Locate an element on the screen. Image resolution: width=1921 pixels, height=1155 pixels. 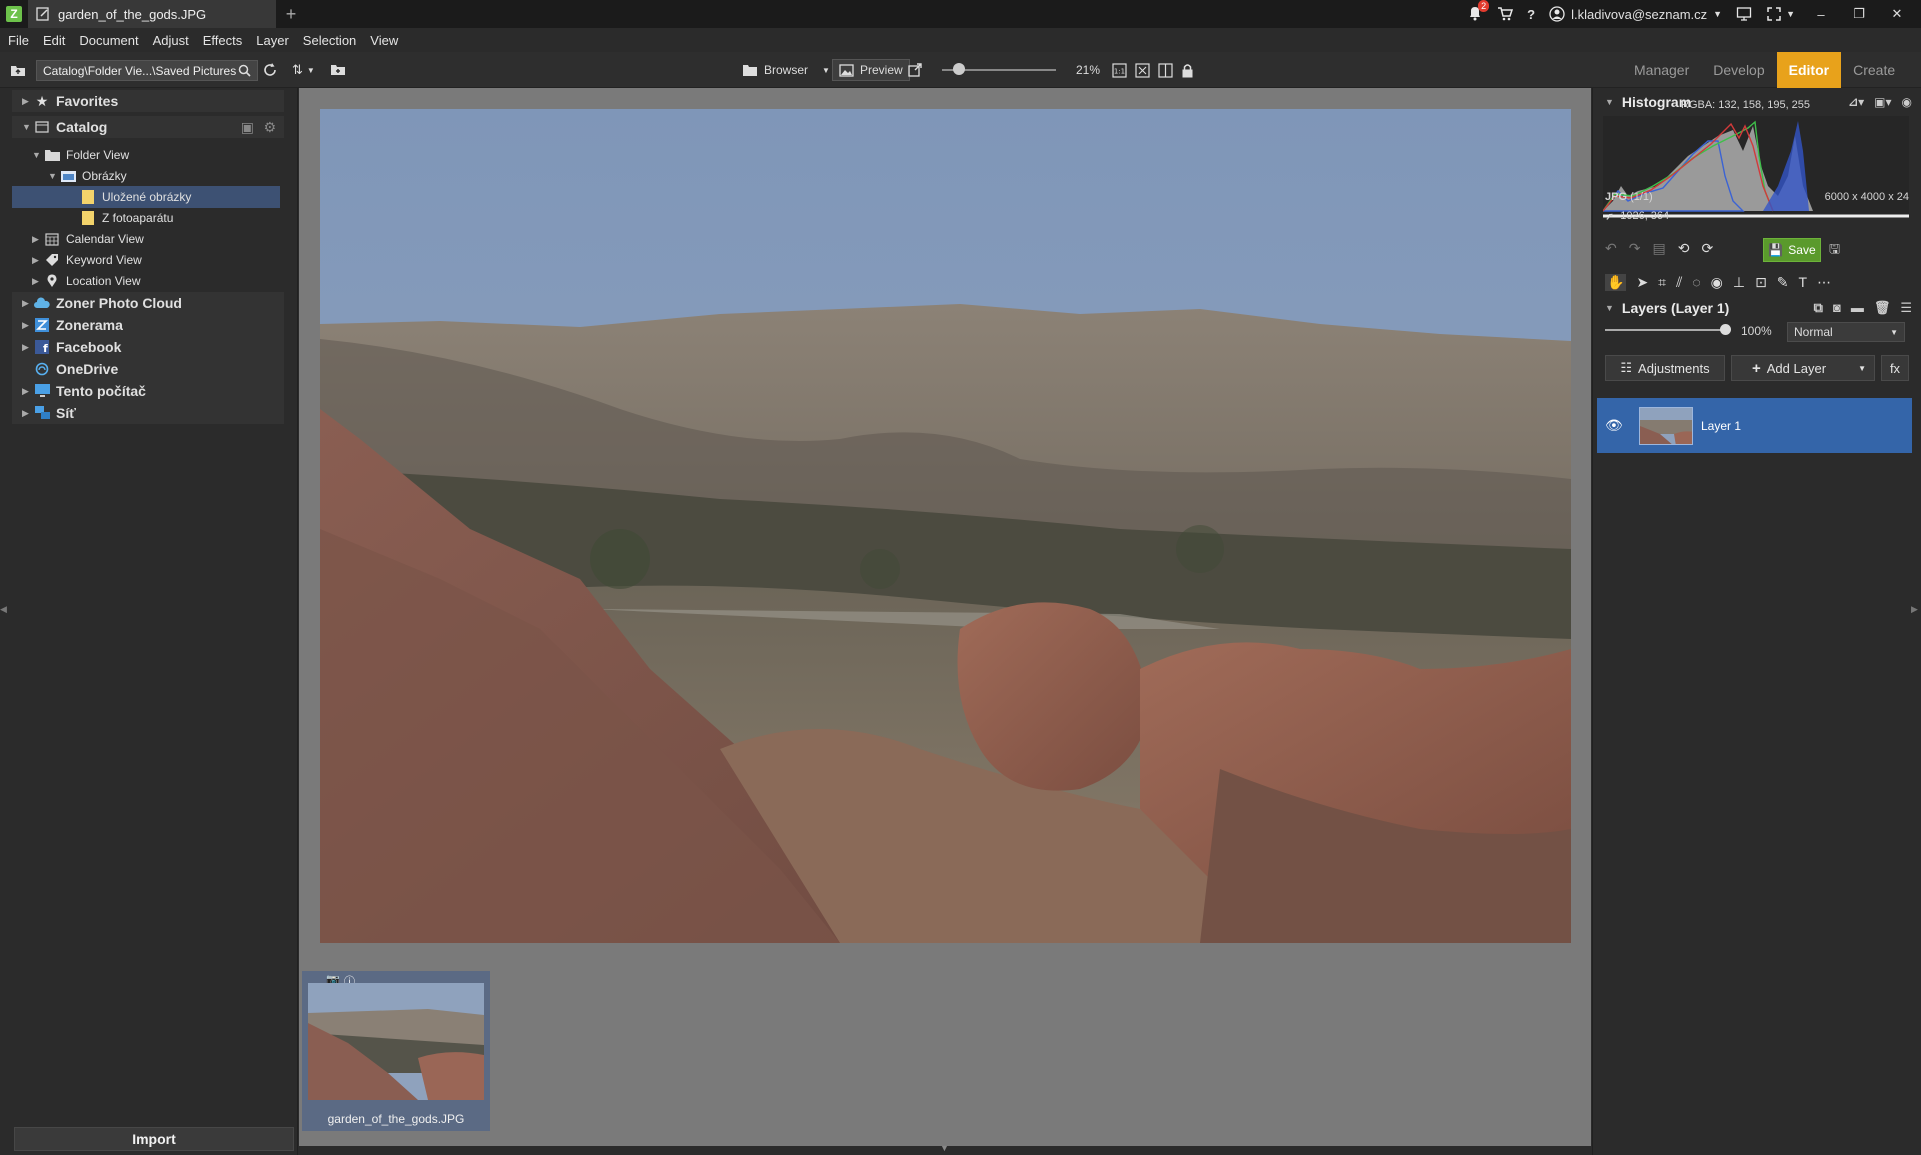
more-tools-icon: ⋯ is located at coordinates (1824, 282).